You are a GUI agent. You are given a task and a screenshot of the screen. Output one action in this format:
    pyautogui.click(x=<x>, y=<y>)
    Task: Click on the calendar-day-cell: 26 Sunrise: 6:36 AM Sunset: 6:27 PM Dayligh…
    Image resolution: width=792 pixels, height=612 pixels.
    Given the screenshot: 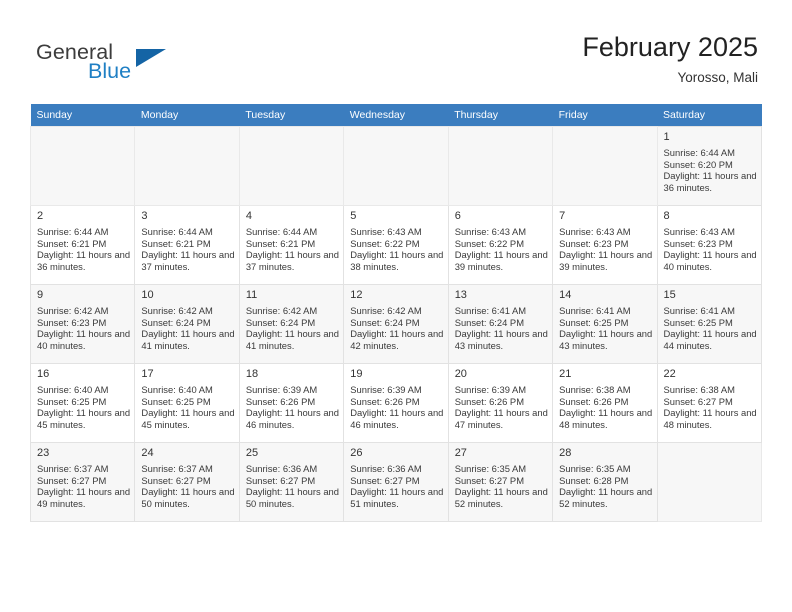 What is the action you would take?
    pyautogui.click(x=396, y=482)
    